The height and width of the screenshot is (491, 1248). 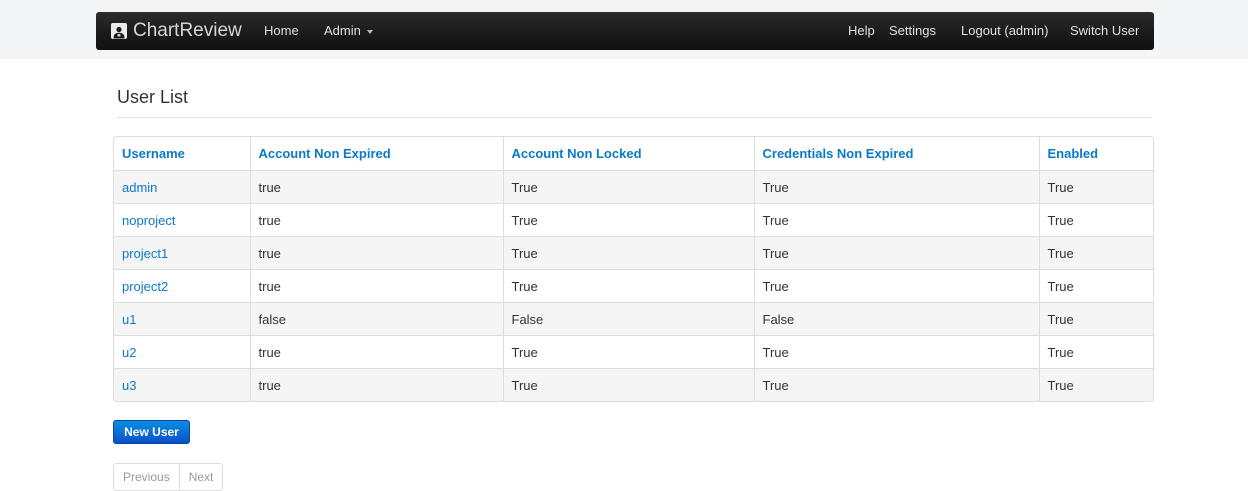 What do you see at coordinates (182, 384) in the screenshot?
I see `username-link: u3` at bounding box center [182, 384].